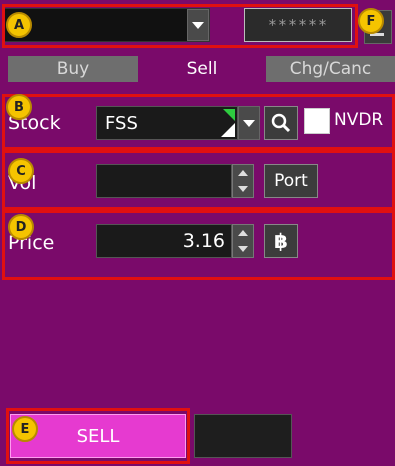 The height and width of the screenshot is (466, 395). I want to click on marker-b: B, so click(19, 107).